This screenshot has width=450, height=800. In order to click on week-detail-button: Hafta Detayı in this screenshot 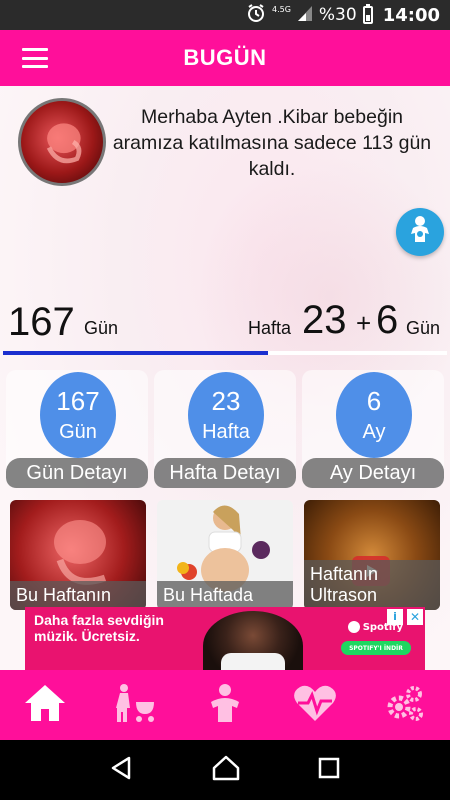, I will do `click(225, 473)`.